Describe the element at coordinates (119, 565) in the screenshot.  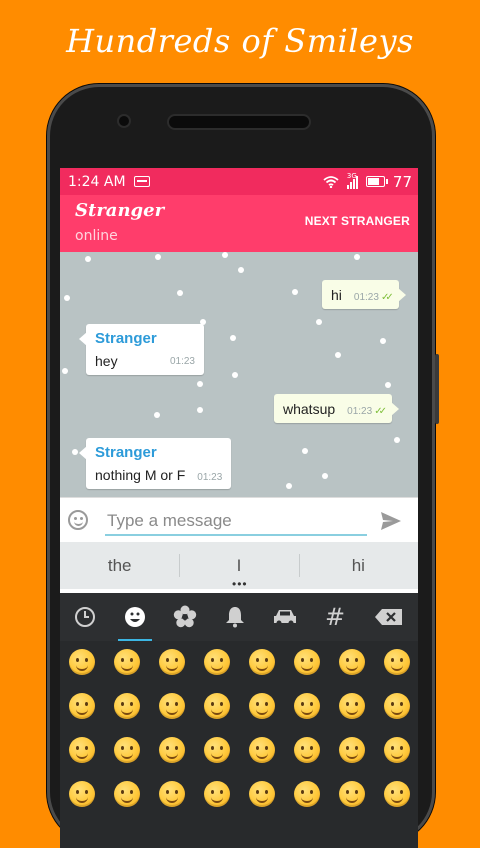
I see `suggestion-item: the` at that location.